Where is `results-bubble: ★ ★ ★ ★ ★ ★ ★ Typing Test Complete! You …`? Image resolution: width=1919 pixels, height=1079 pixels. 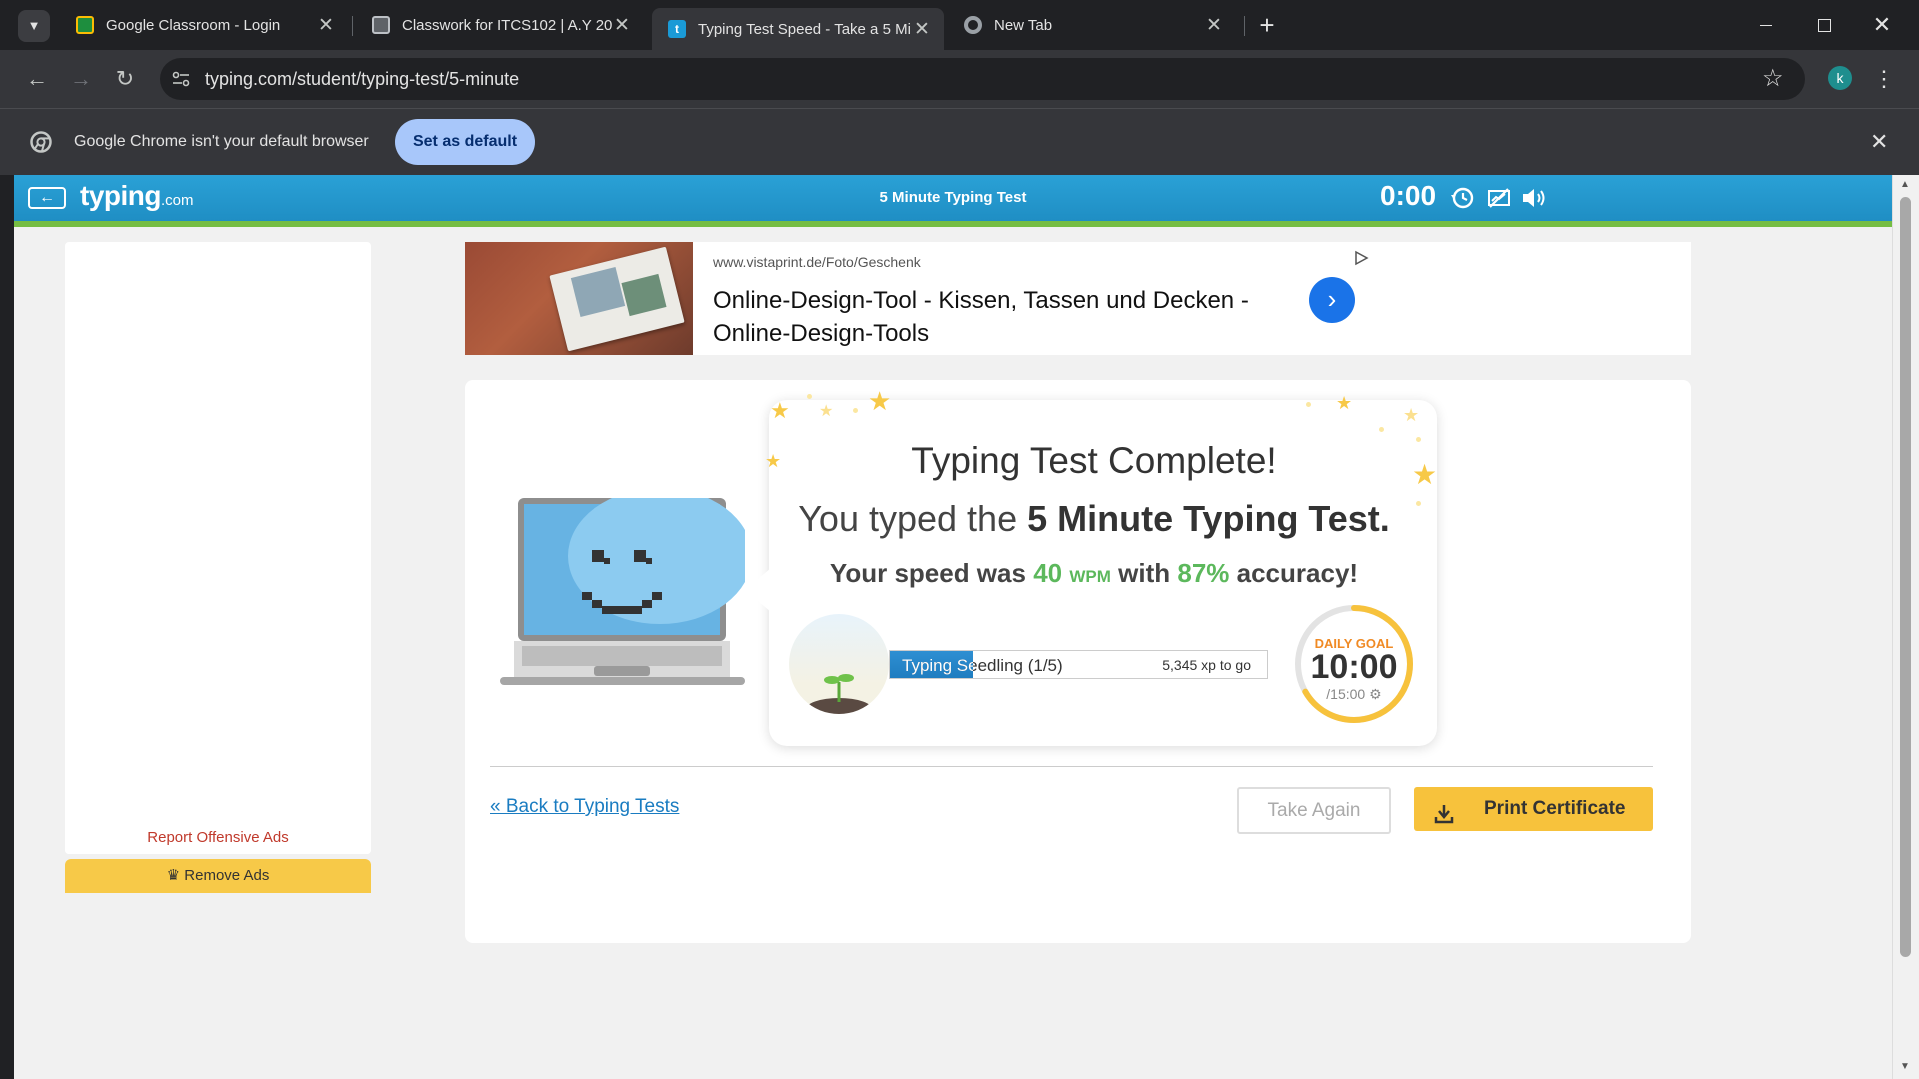 results-bubble: ★ ★ ★ ★ ★ ★ ★ Typing Test Complete! You … is located at coordinates (1091, 567).